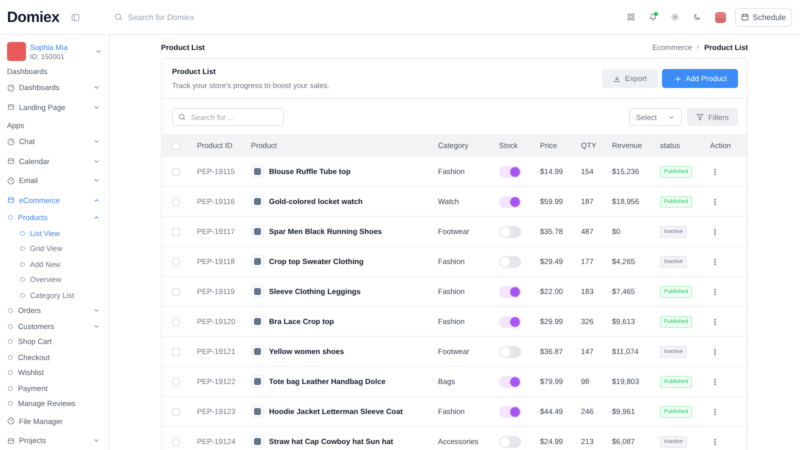 This screenshot has height=450, width=800. What do you see at coordinates (75, 17) in the screenshot?
I see `sidebar-toggle-icon` at bounding box center [75, 17].